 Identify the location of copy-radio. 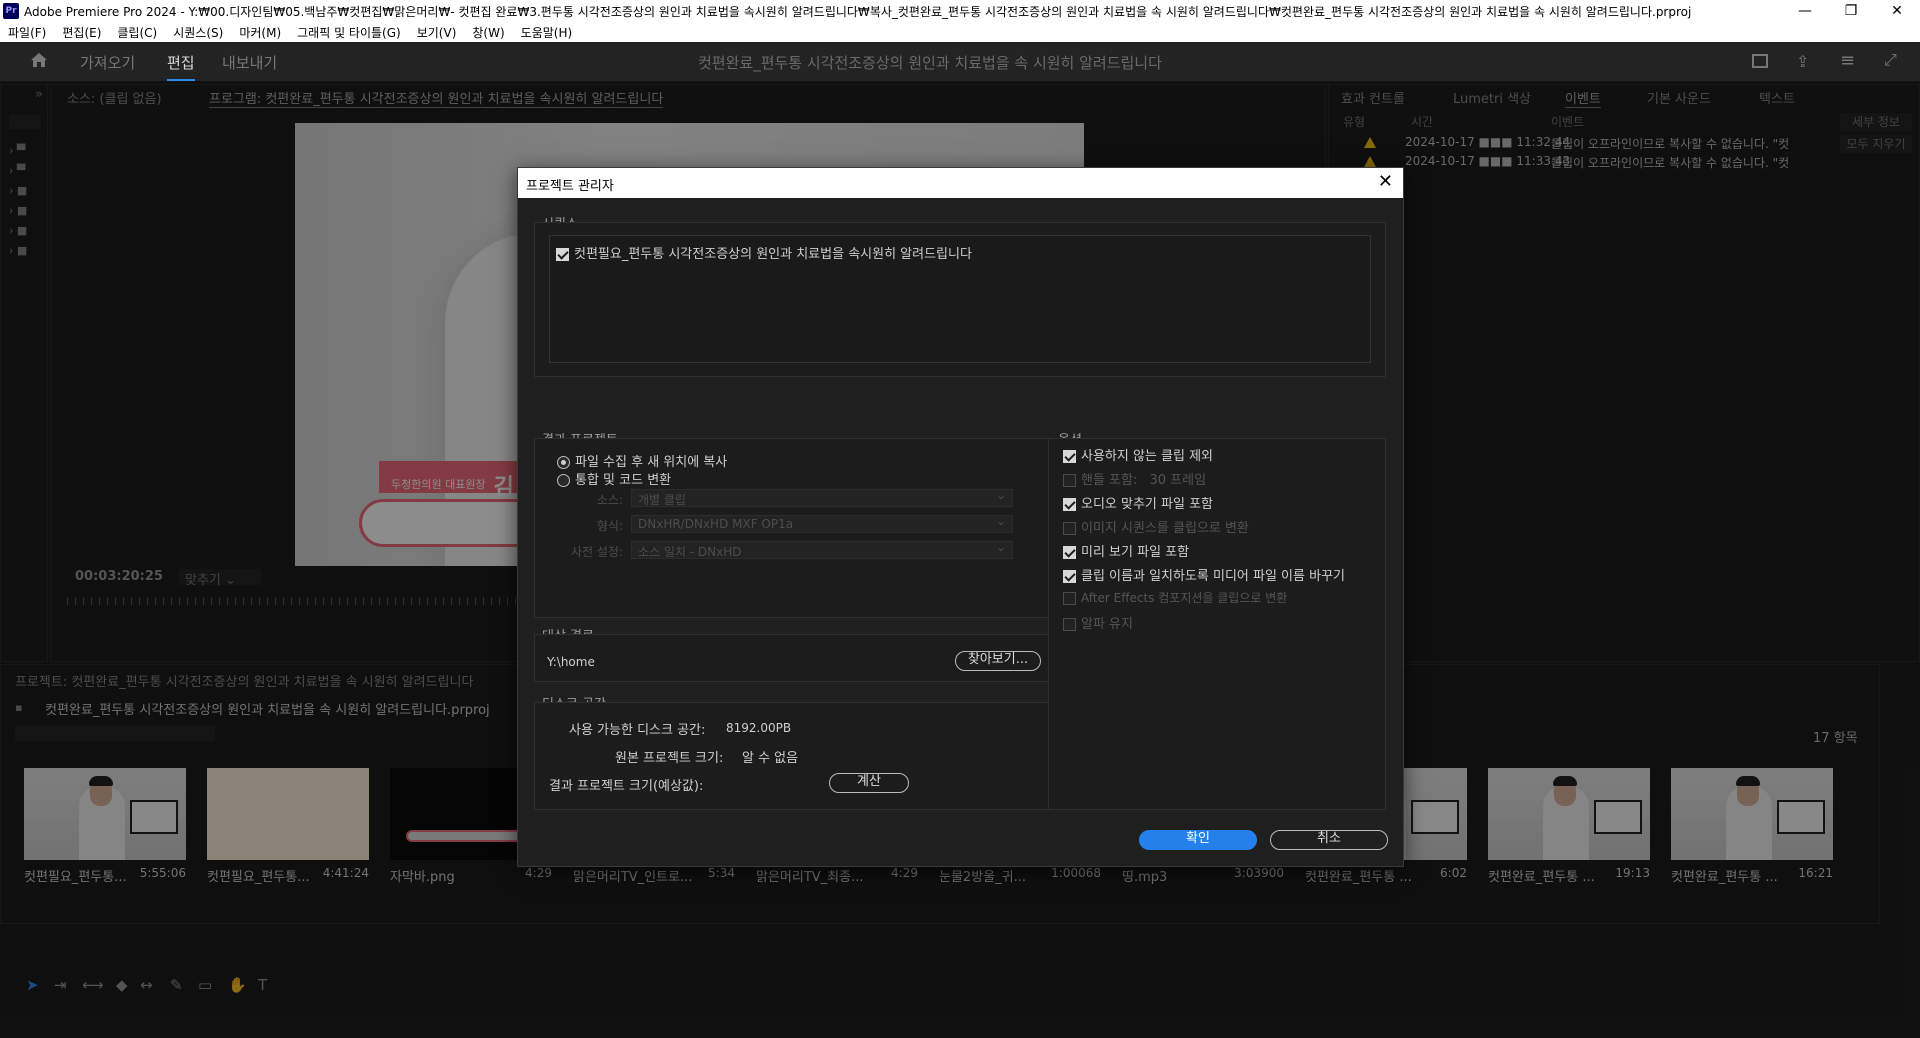
(563, 462).